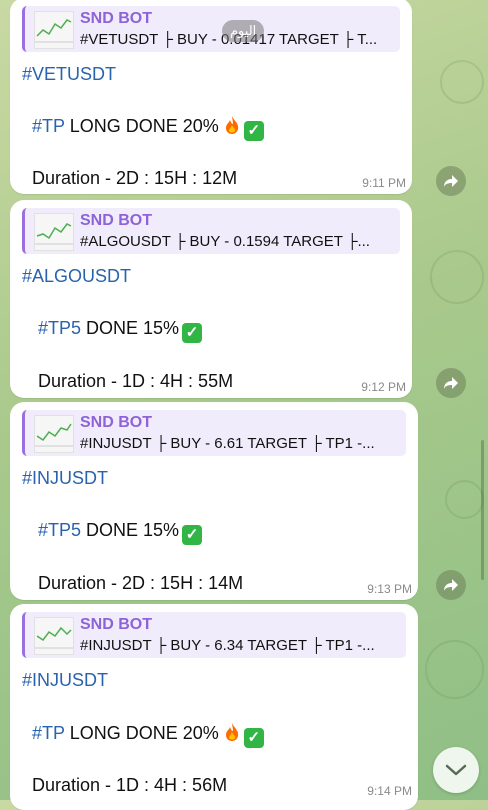 Image resolution: width=488 pixels, height=810 pixels. Describe the element at coordinates (389, 589) in the screenshot. I see `message-time: 9:13 PM` at that location.